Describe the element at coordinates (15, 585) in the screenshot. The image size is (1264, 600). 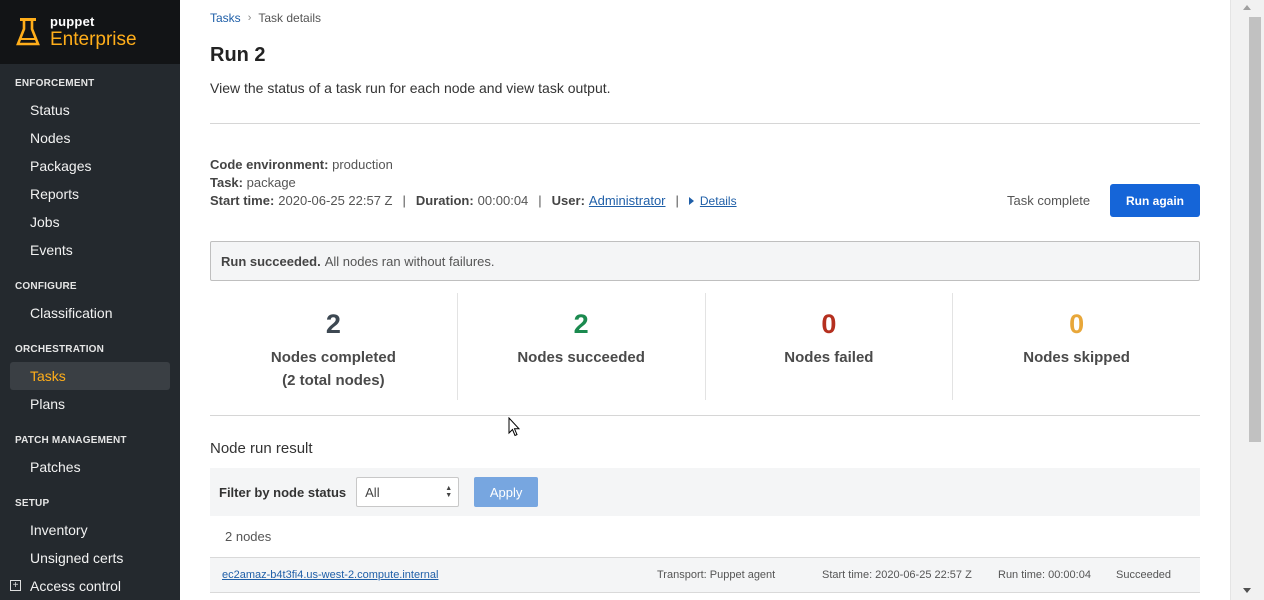
I see `expand-plus-icon: +` at that location.